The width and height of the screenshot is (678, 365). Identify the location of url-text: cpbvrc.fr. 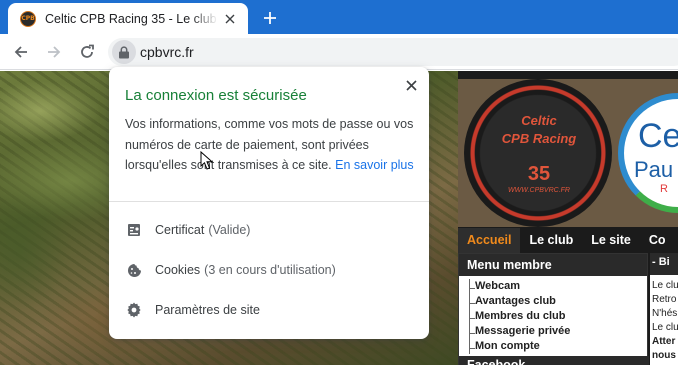
(167, 52).